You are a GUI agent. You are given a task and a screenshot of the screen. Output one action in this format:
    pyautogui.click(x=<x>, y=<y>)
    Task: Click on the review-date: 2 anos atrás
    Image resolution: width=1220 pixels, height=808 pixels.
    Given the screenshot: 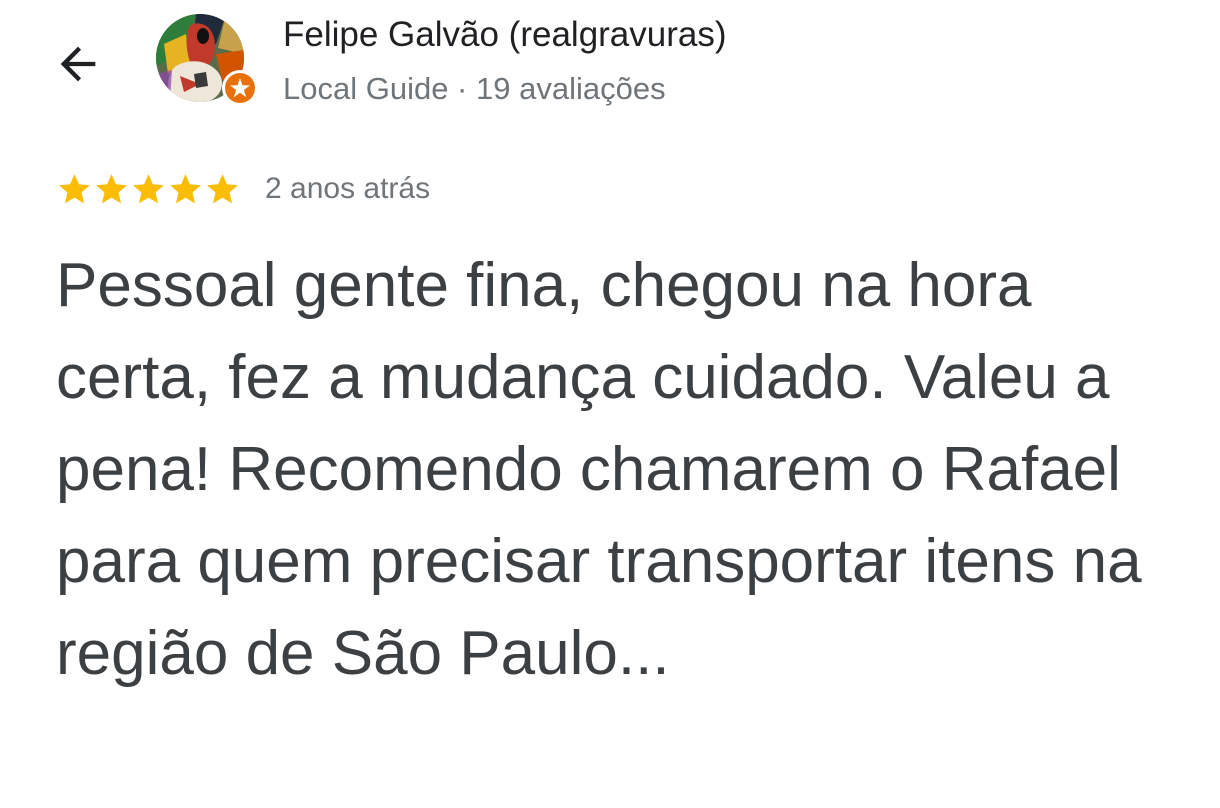 What is the action you would take?
    pyautogui.click(x=348, y=188)
    